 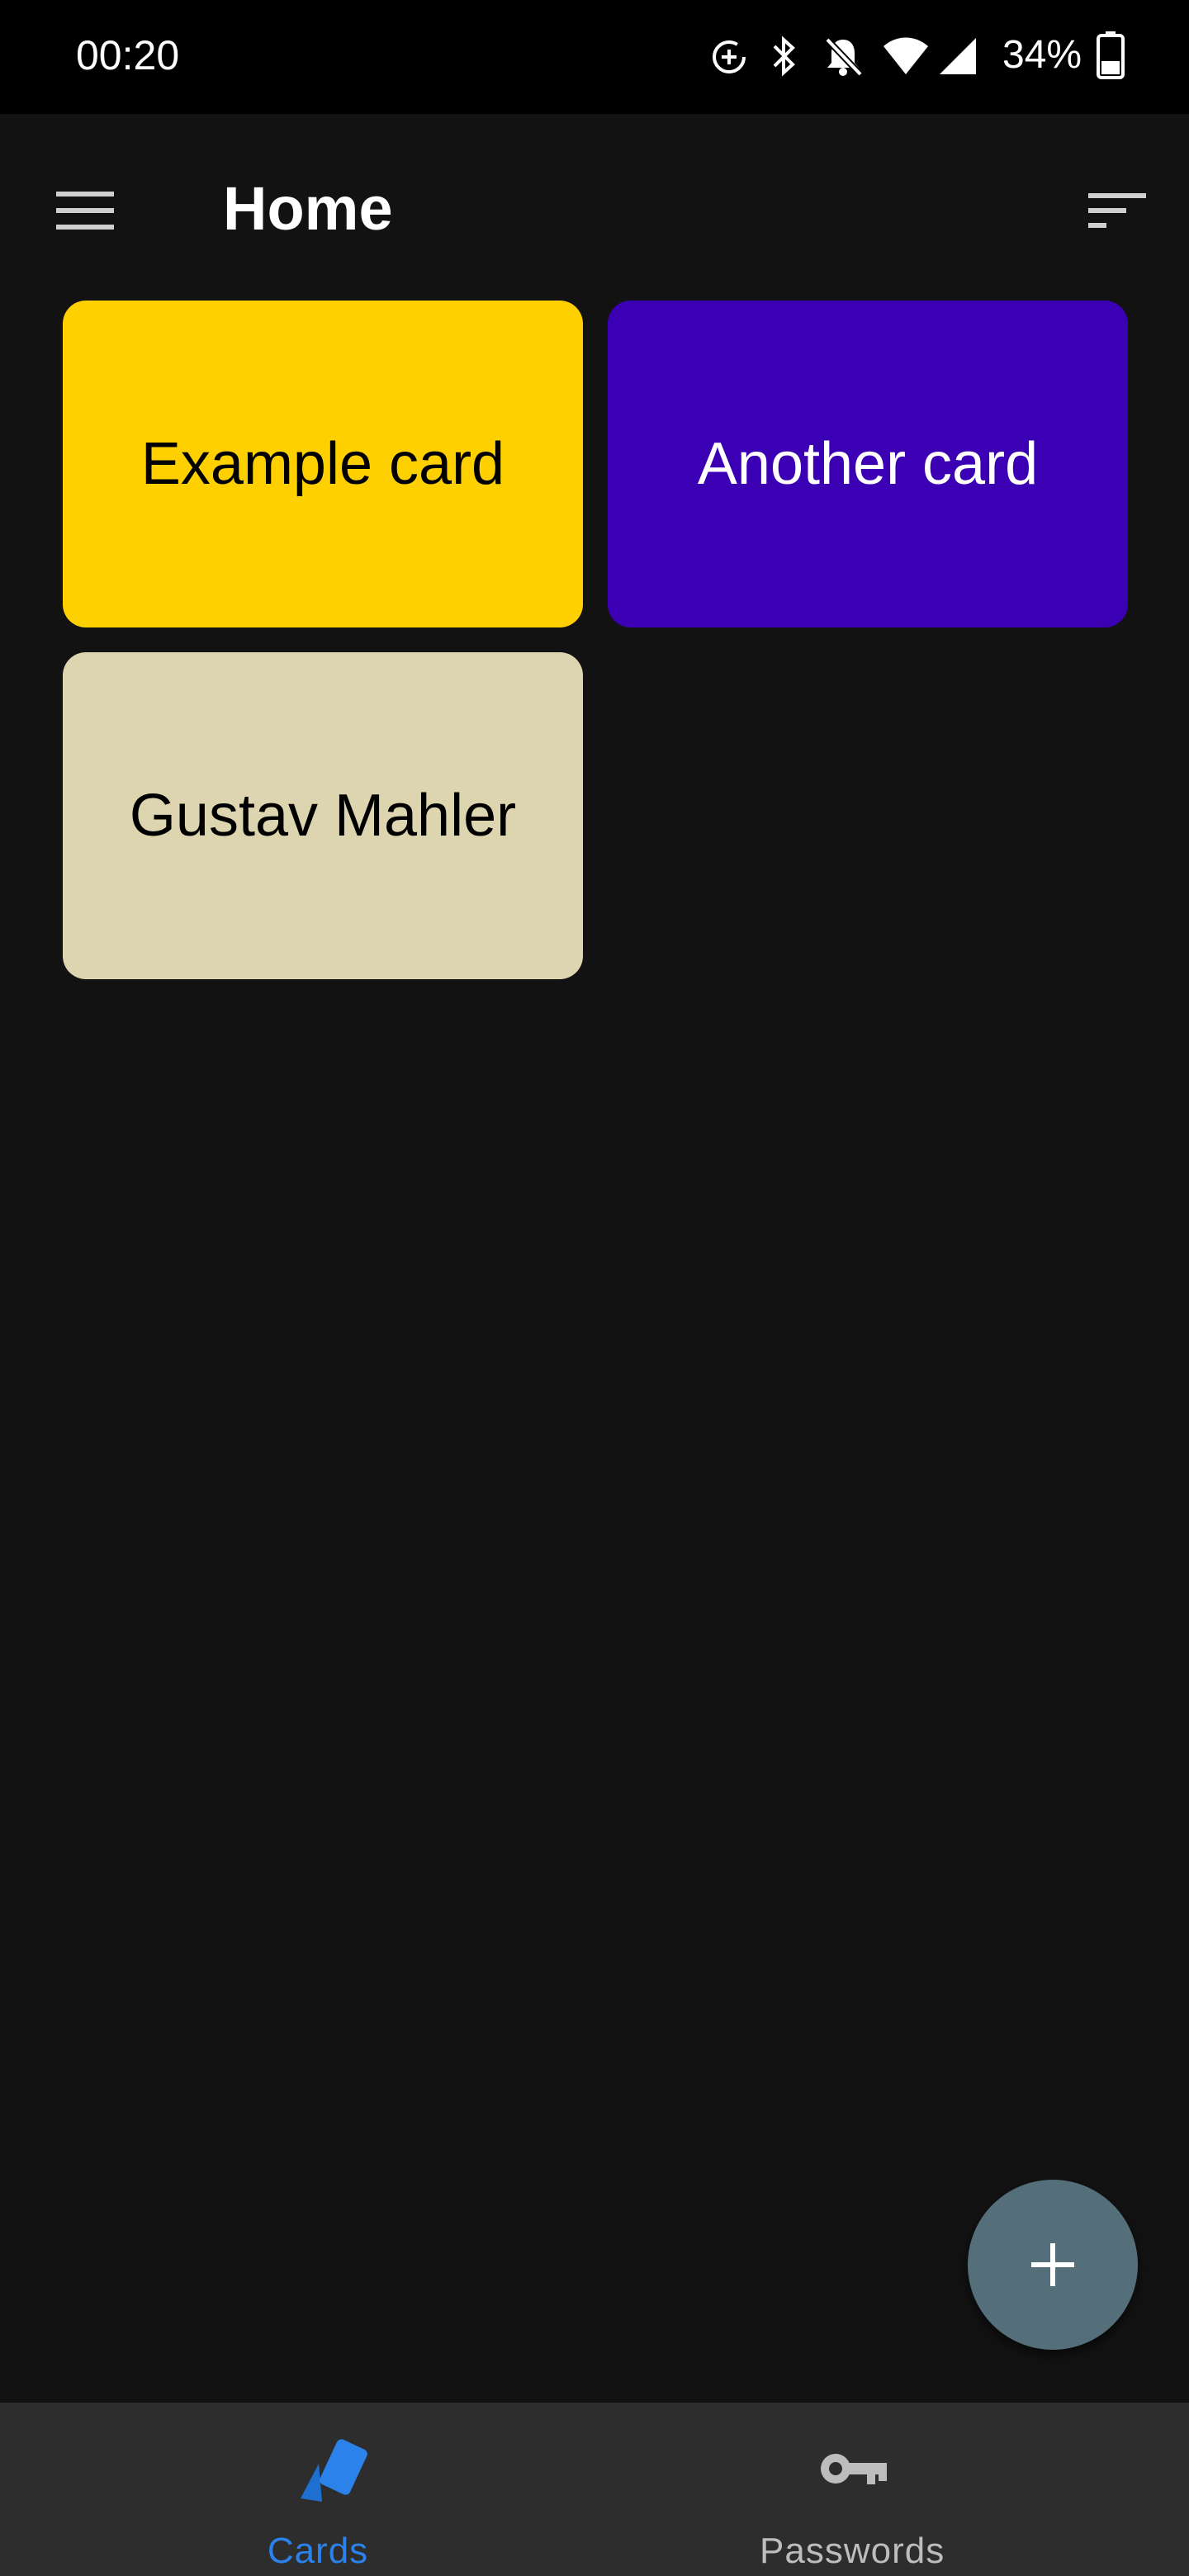 I want to click on bottom-navigation: Cards Passwords, so click(x=594, y=2489).